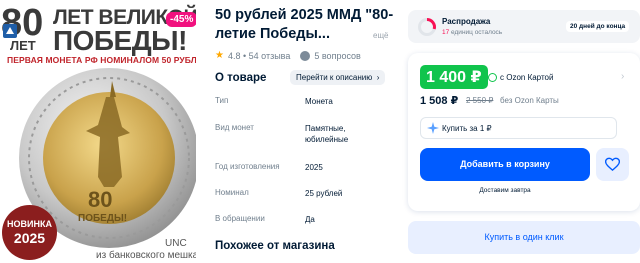  I want to click on coin-text: ПОБЕДЫ!, so click(102, 218).